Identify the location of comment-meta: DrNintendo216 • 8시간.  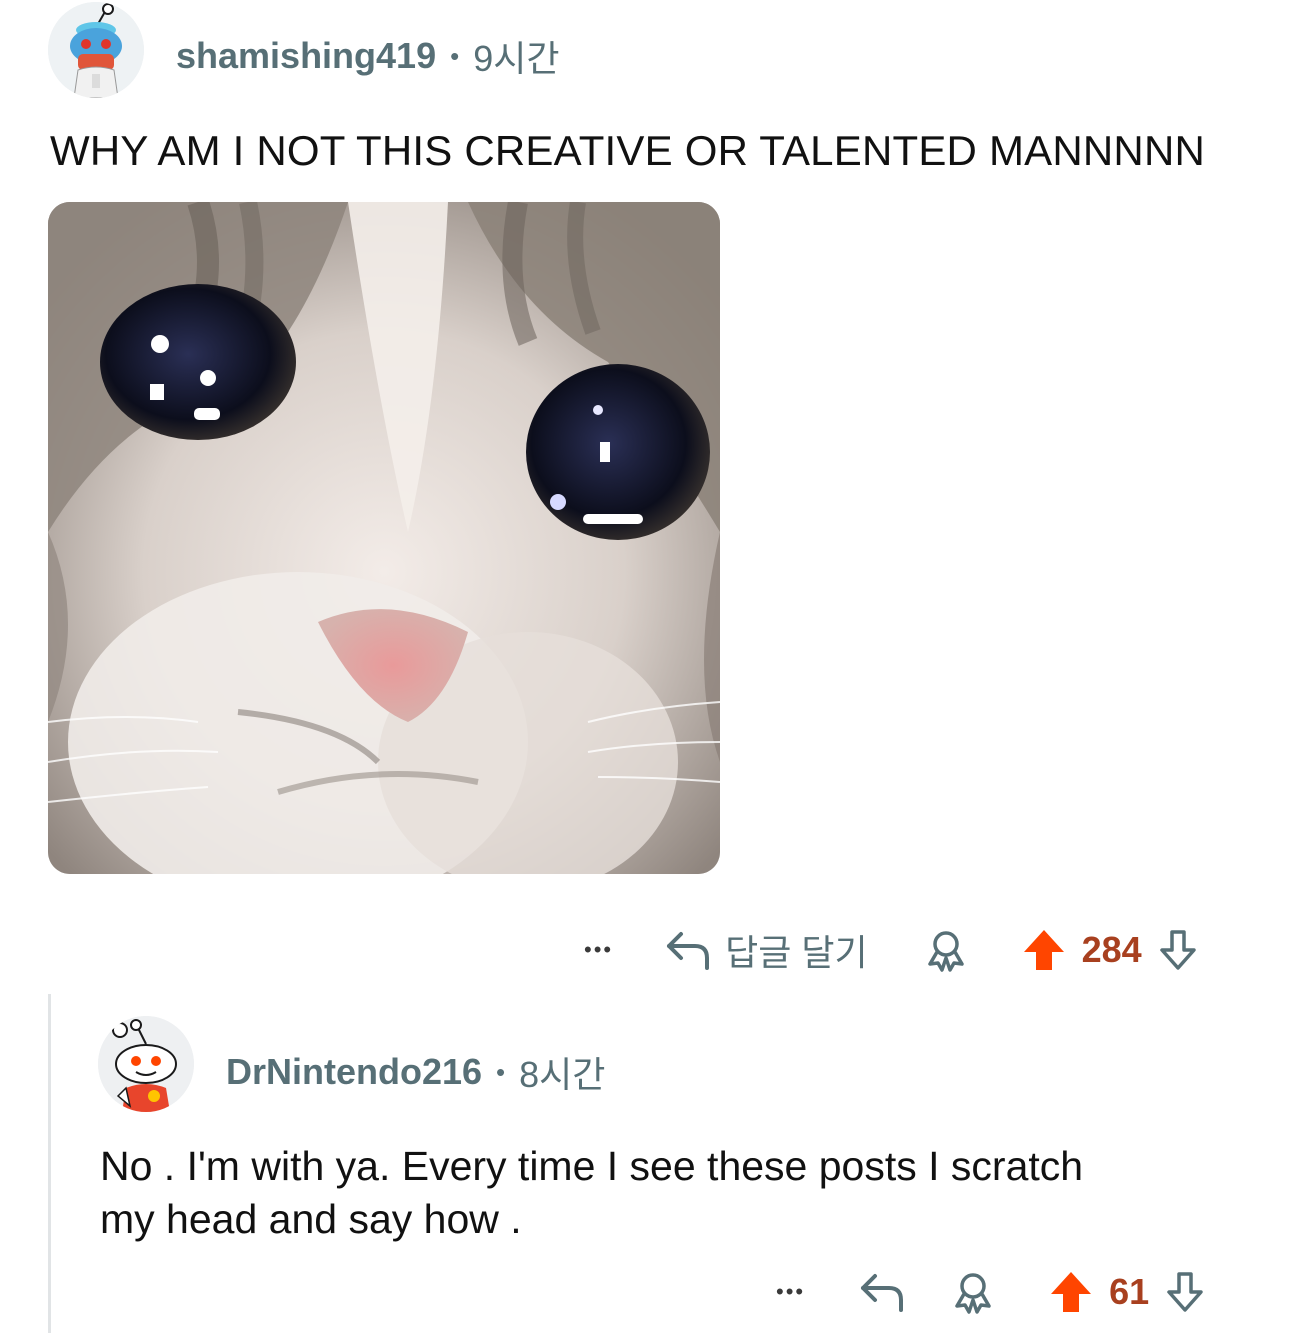
(415, 1072).